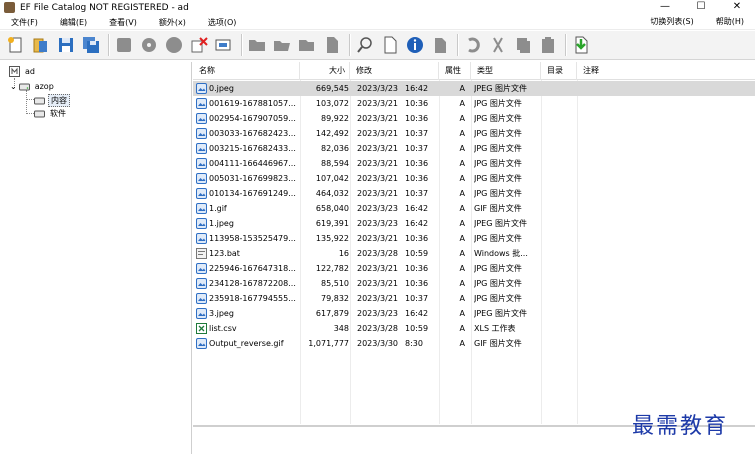  Describe the element at coordinates (124, 45) in the screenshot. I see `scan-disk-icon` at that location.